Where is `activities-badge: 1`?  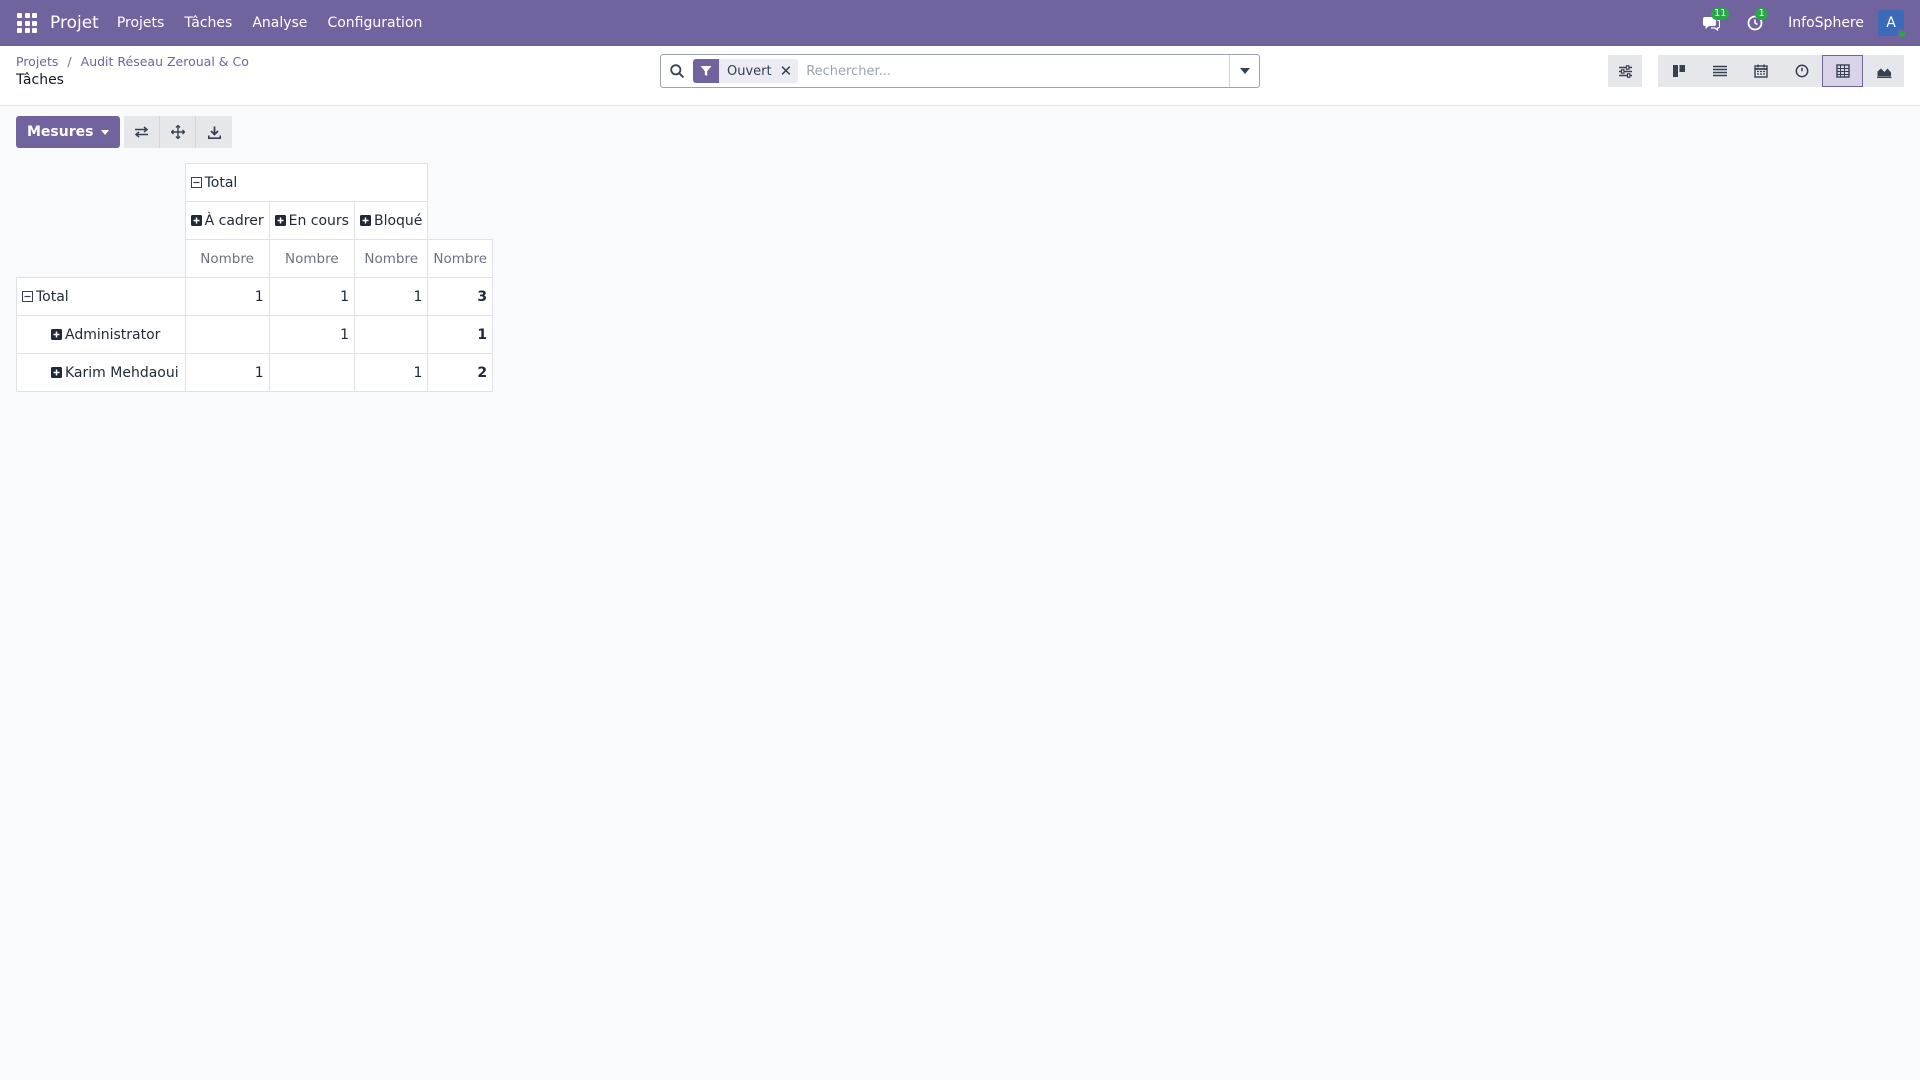
activities-badge: 1 is located at coordinates (1762, 14).